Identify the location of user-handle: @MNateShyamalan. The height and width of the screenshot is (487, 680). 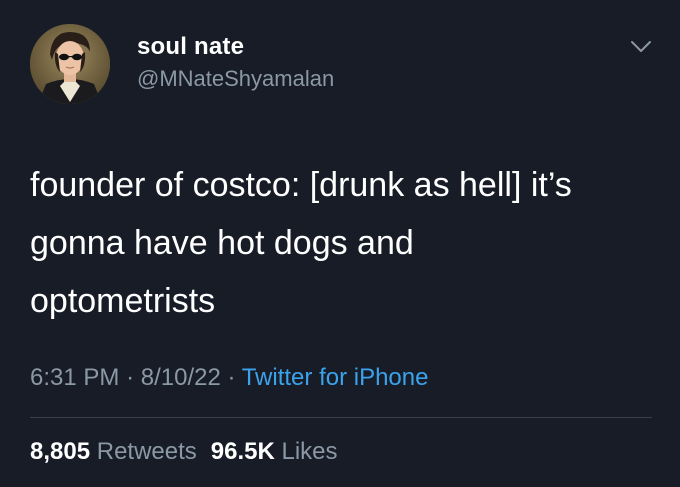
(235, 79).